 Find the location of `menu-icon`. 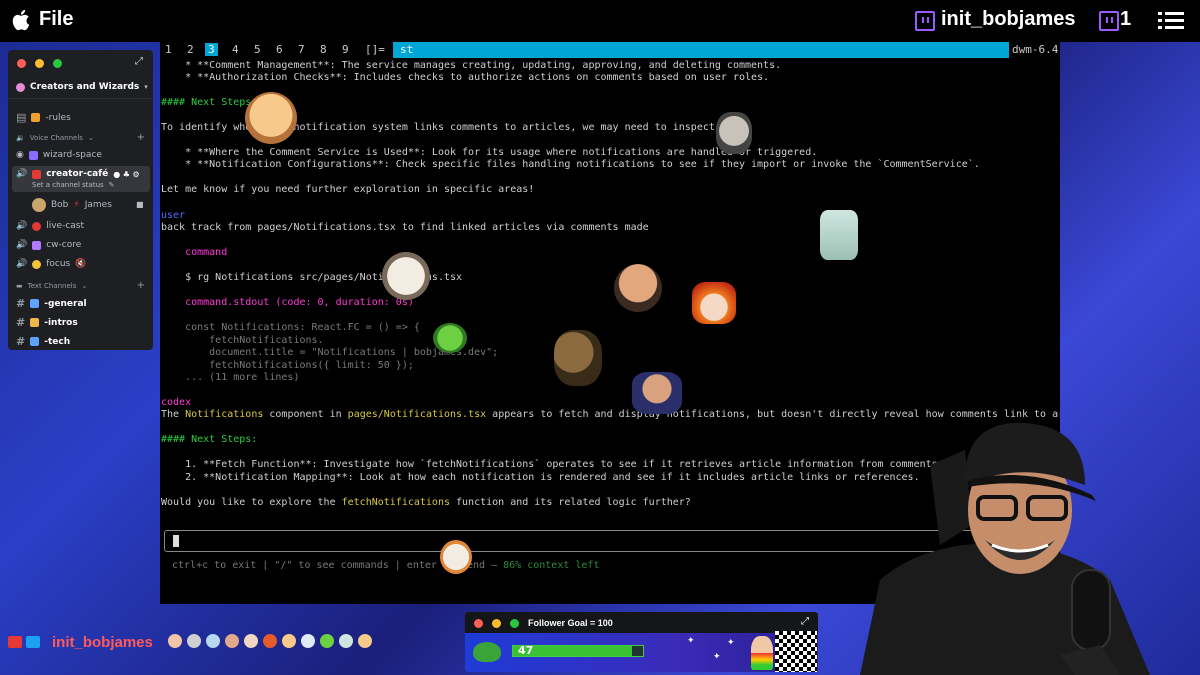

menu-icon is located at coordinates (1171, 21).